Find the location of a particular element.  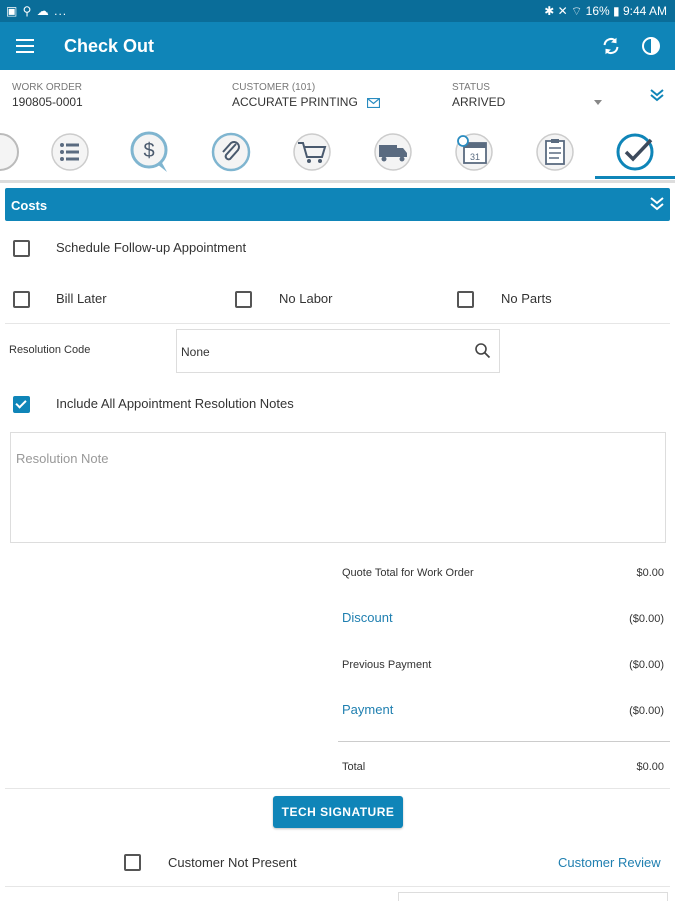

attachment-icon is located at coordinates (231, 152).